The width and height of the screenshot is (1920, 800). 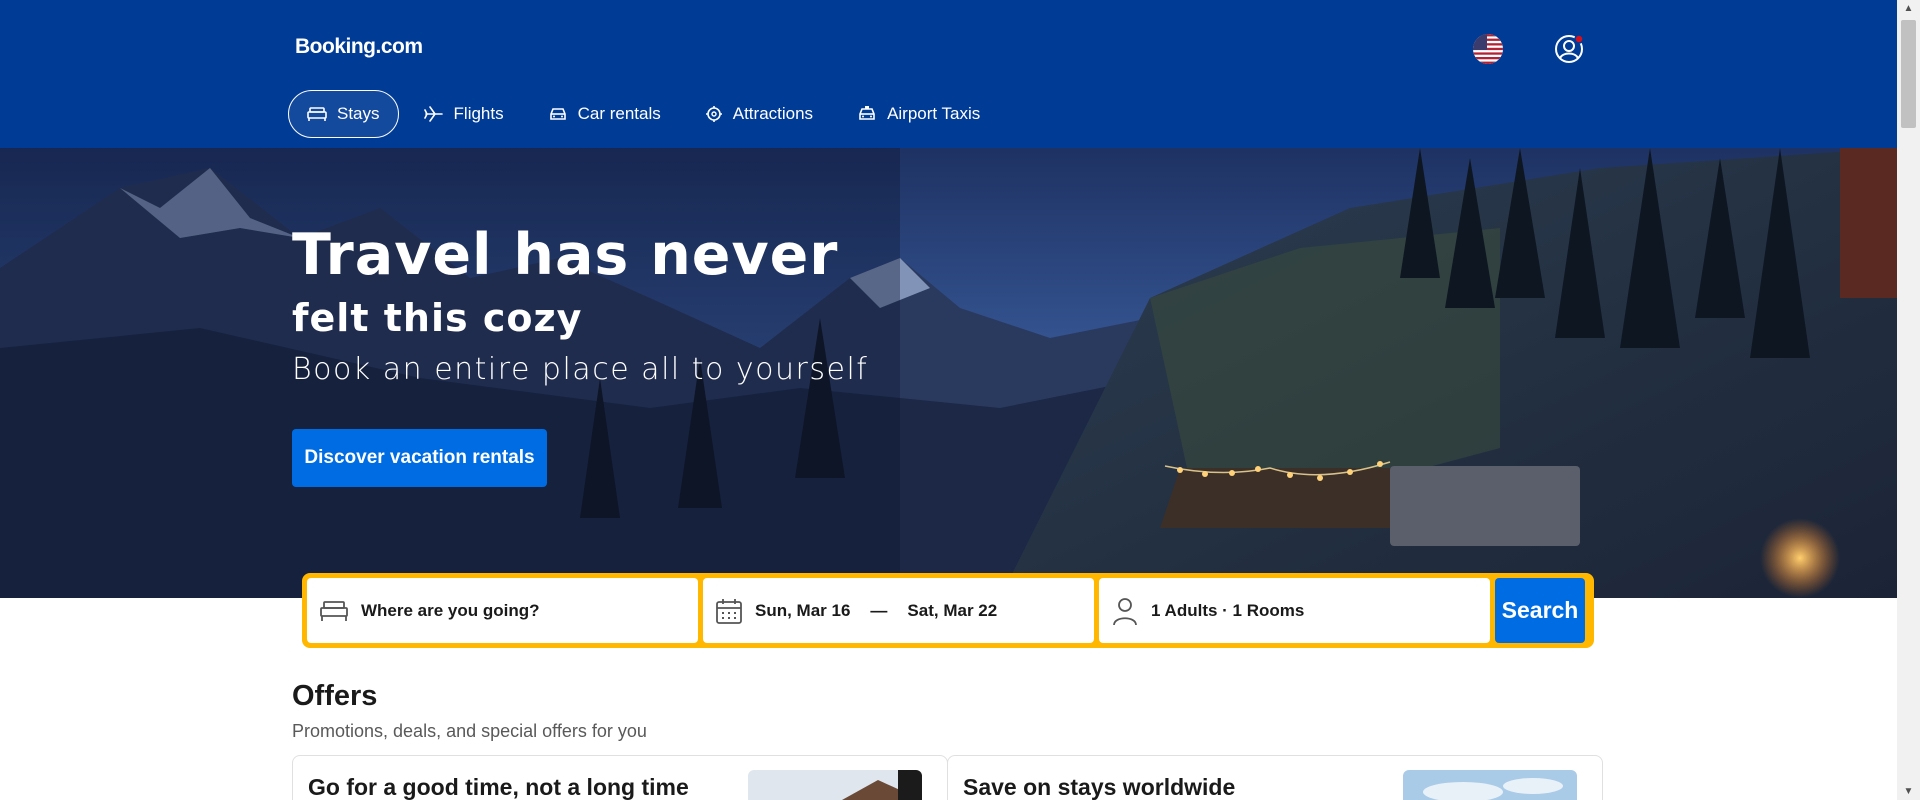 I want to click on nav-label: Car rentals, so click(x=619, y=113).